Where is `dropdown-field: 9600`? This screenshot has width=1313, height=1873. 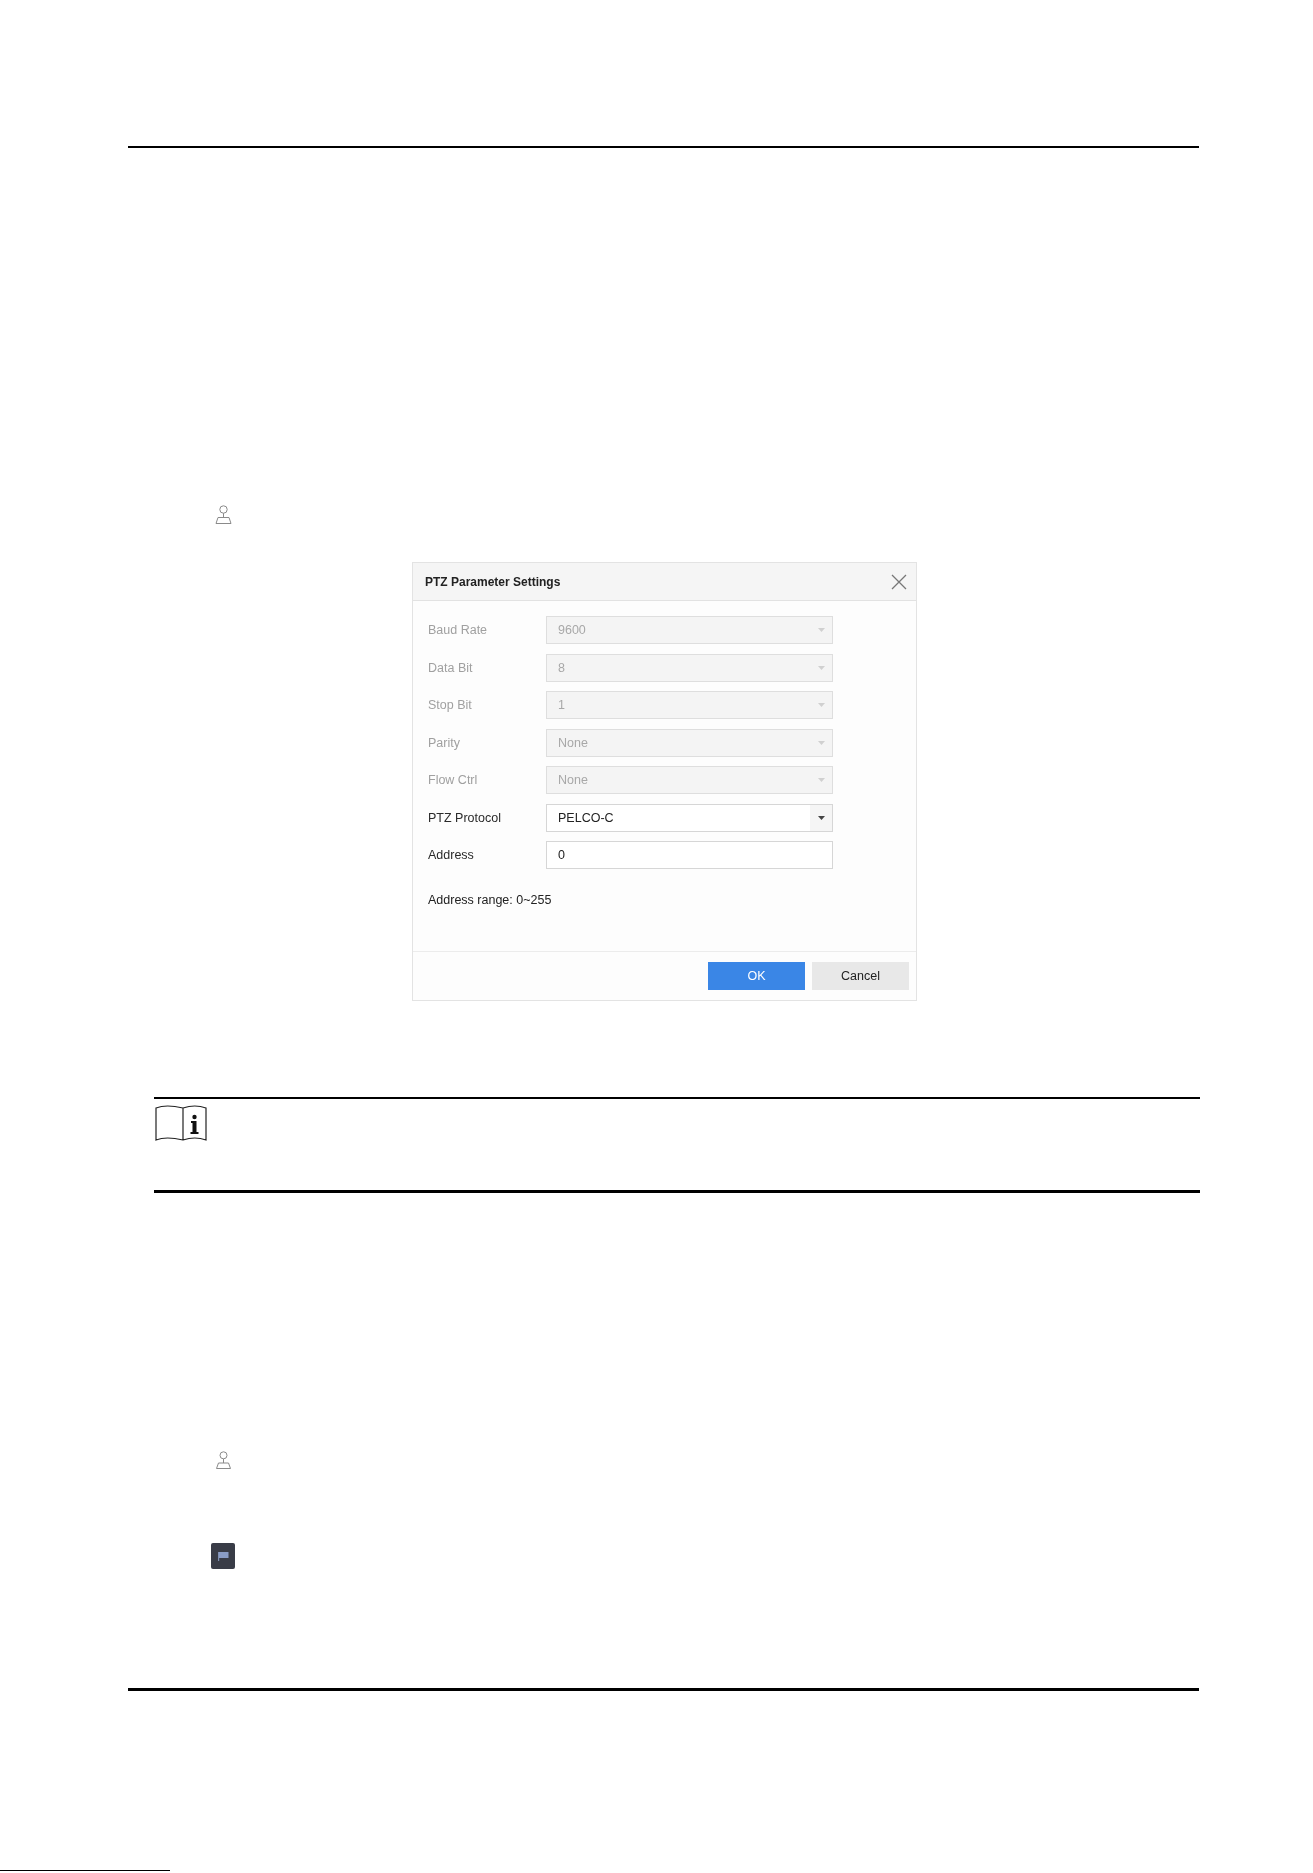
dropdown-field: 9600 is located at coordinates (689, 630).